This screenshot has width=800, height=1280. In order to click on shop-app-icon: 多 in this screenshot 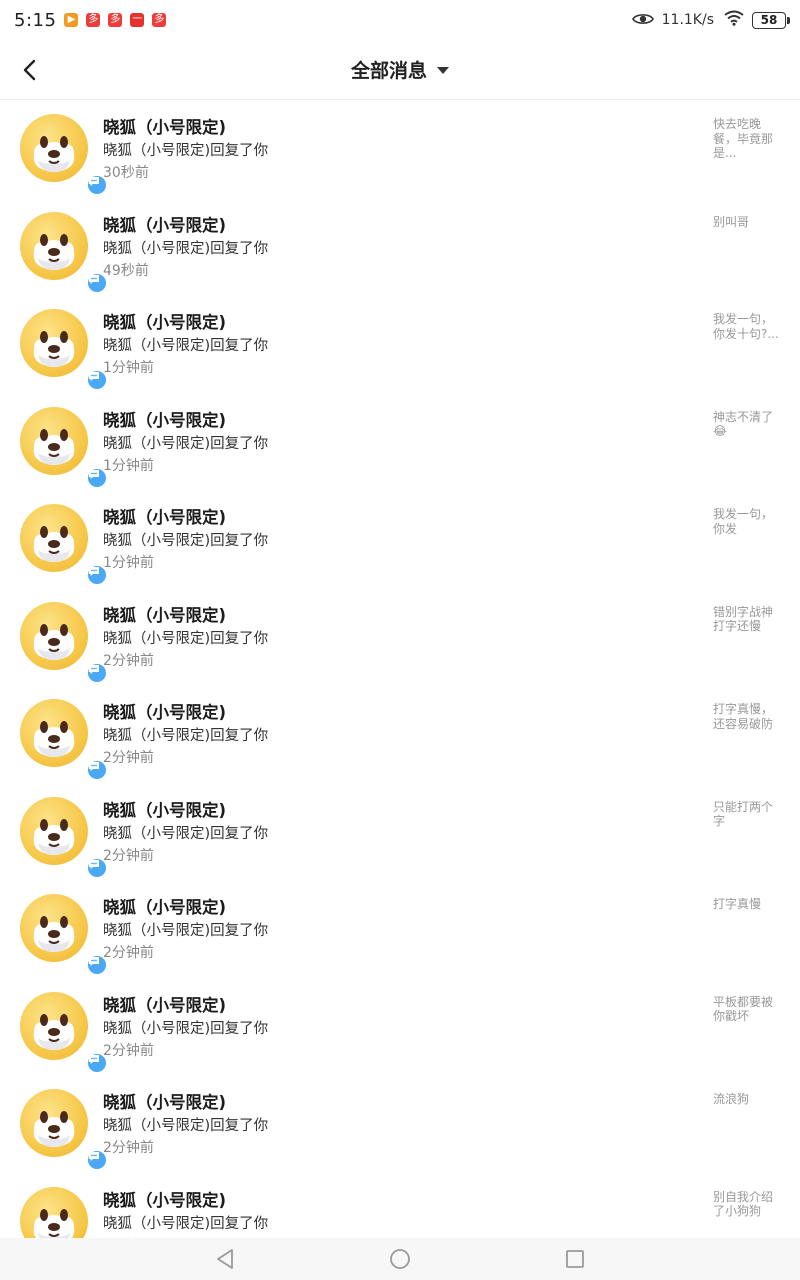, I will do `click(93, 20)`.